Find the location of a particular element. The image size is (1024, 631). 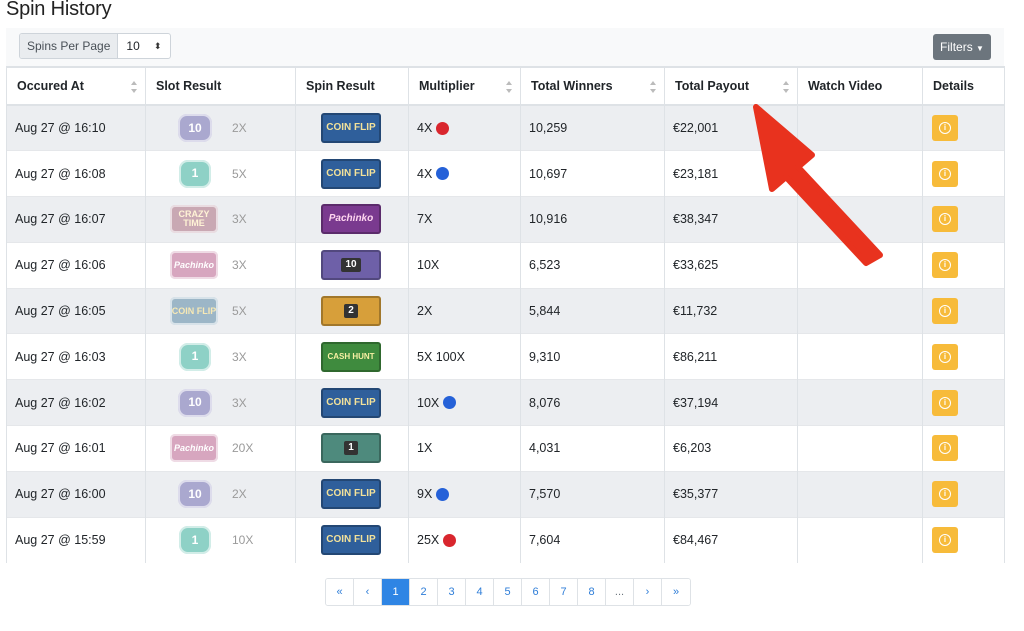

total-winners-cell: 8,076 is located at coordinates (592, 402).